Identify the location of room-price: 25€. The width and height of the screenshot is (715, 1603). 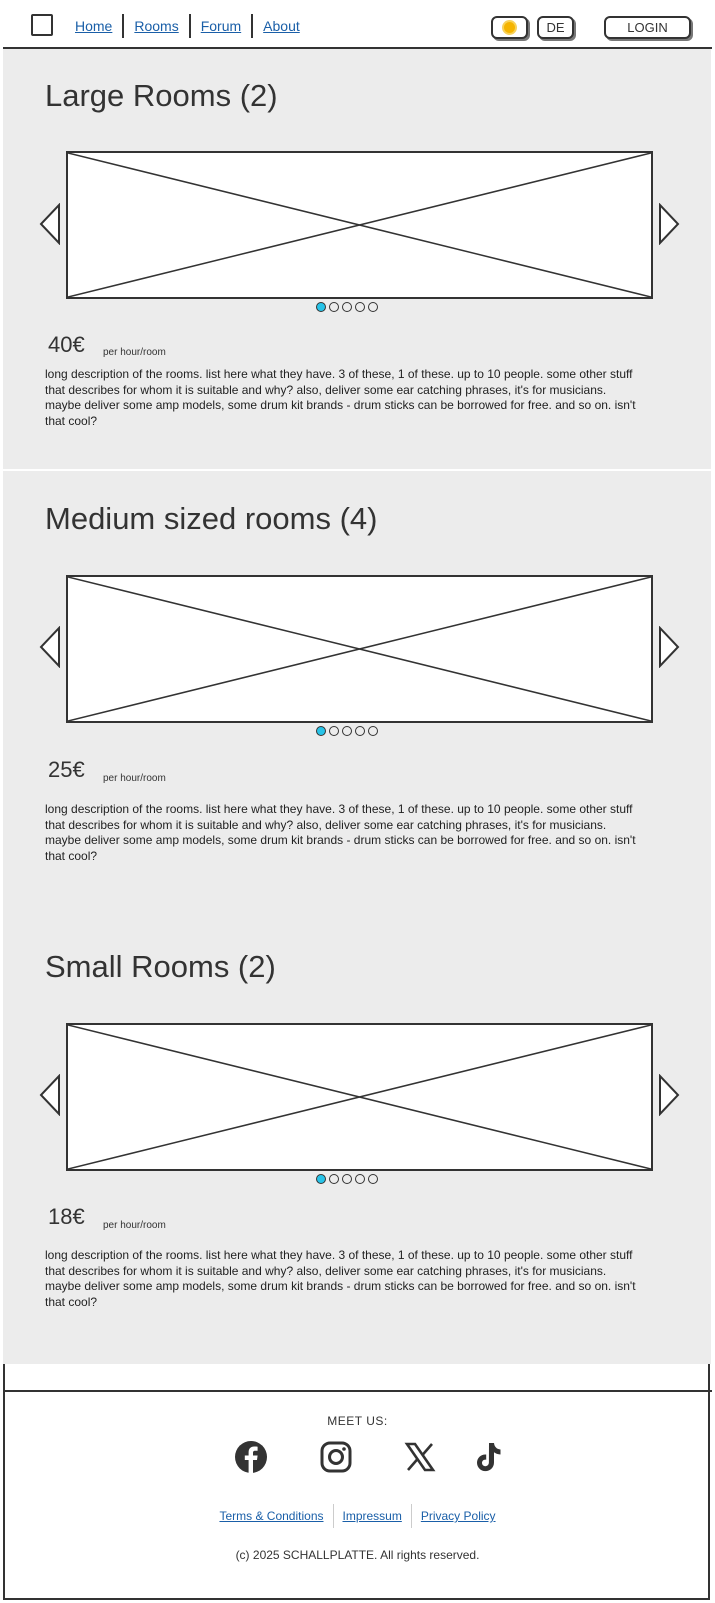
(66, 769).